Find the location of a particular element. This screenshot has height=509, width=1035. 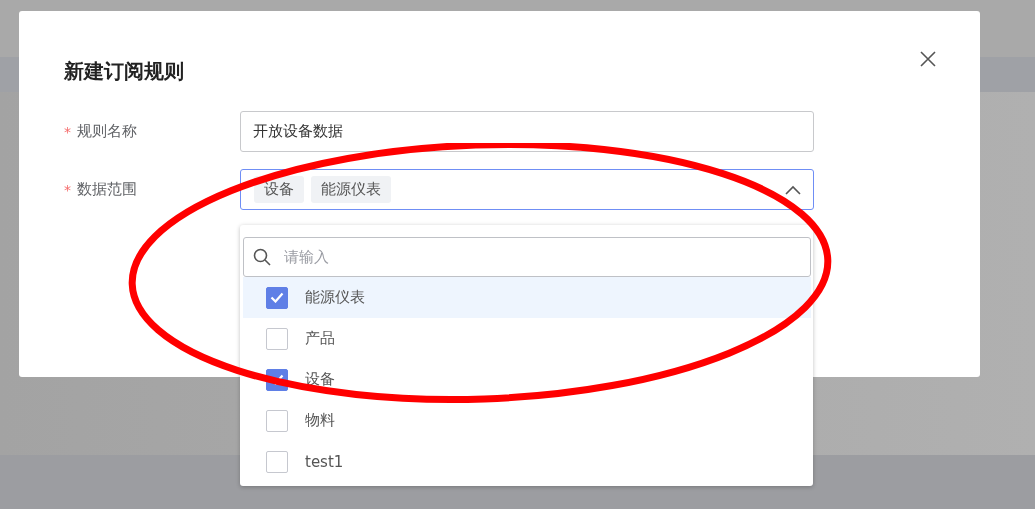

text-field: 开放设备数据 is located at coordinates (527, 131).